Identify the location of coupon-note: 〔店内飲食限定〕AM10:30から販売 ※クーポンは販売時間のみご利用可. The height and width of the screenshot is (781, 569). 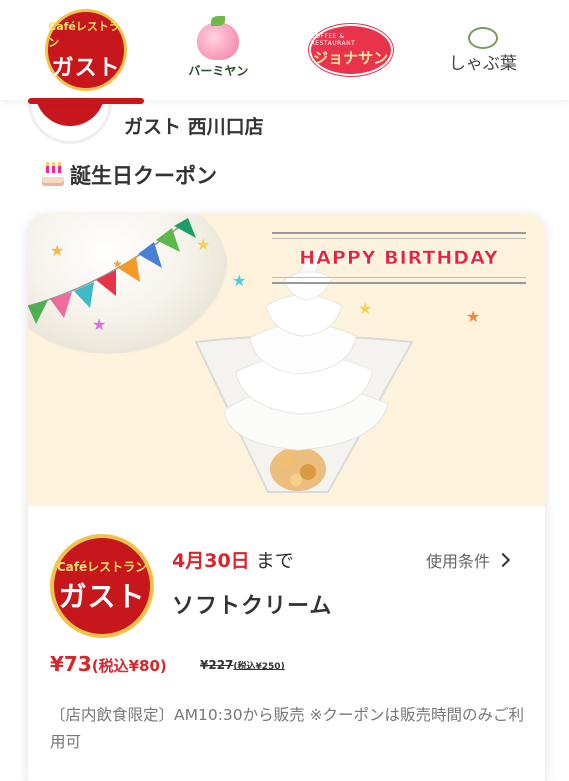
(287, 728).